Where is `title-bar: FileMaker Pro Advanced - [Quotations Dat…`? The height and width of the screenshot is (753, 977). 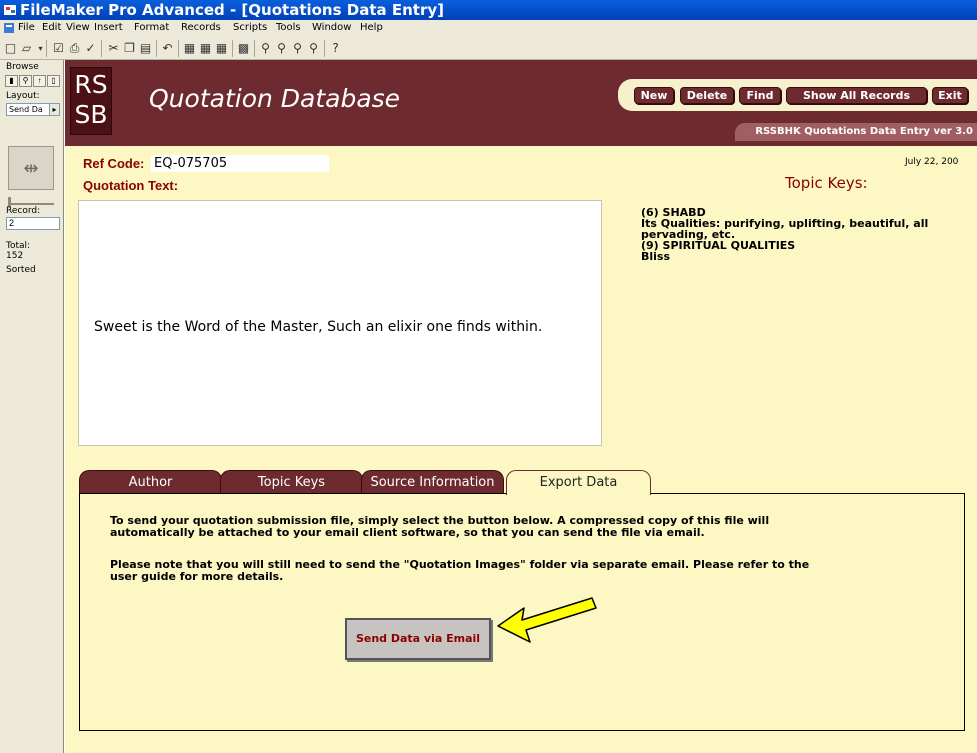
title-bar: FileMaker Pro Advanced - [Quotations Dat… is located at coordinates (488, 10).